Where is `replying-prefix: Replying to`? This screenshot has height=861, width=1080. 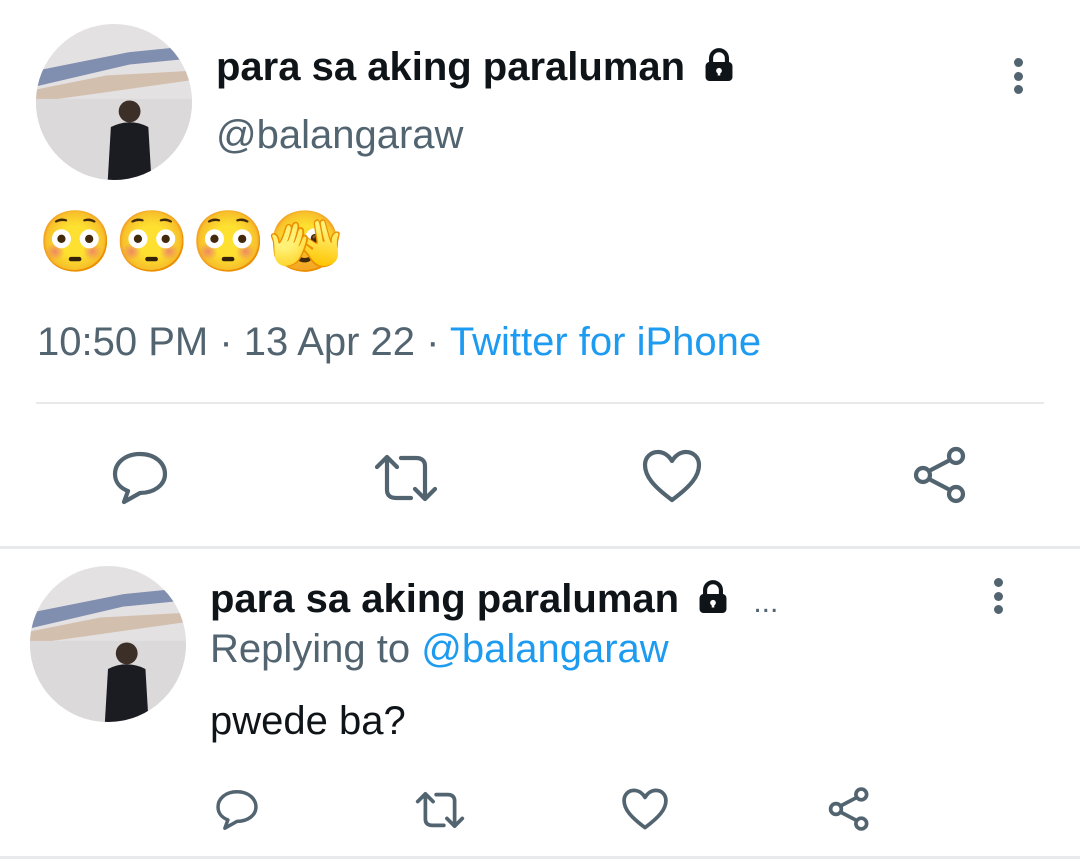 replying-prefix: Replying to is located at coordinates (310, 649).